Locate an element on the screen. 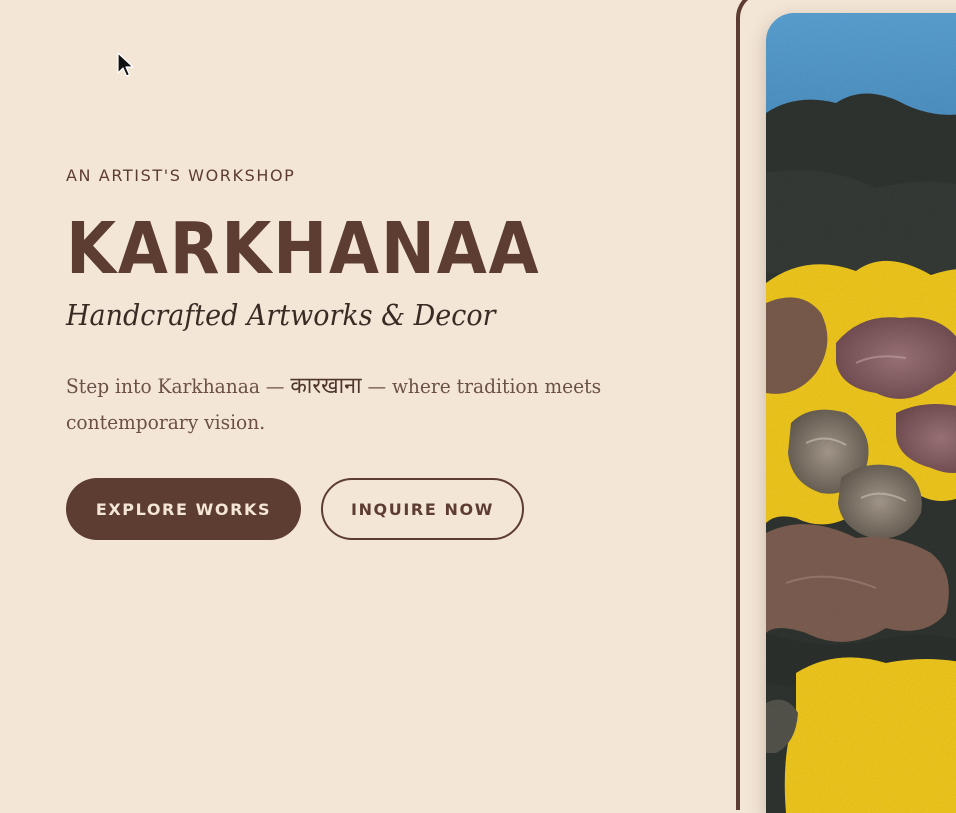 The height and width of the screenshot is (813, 956). tagline-intro: Step into Karkhanaa — is located at coordinates (175, 386).